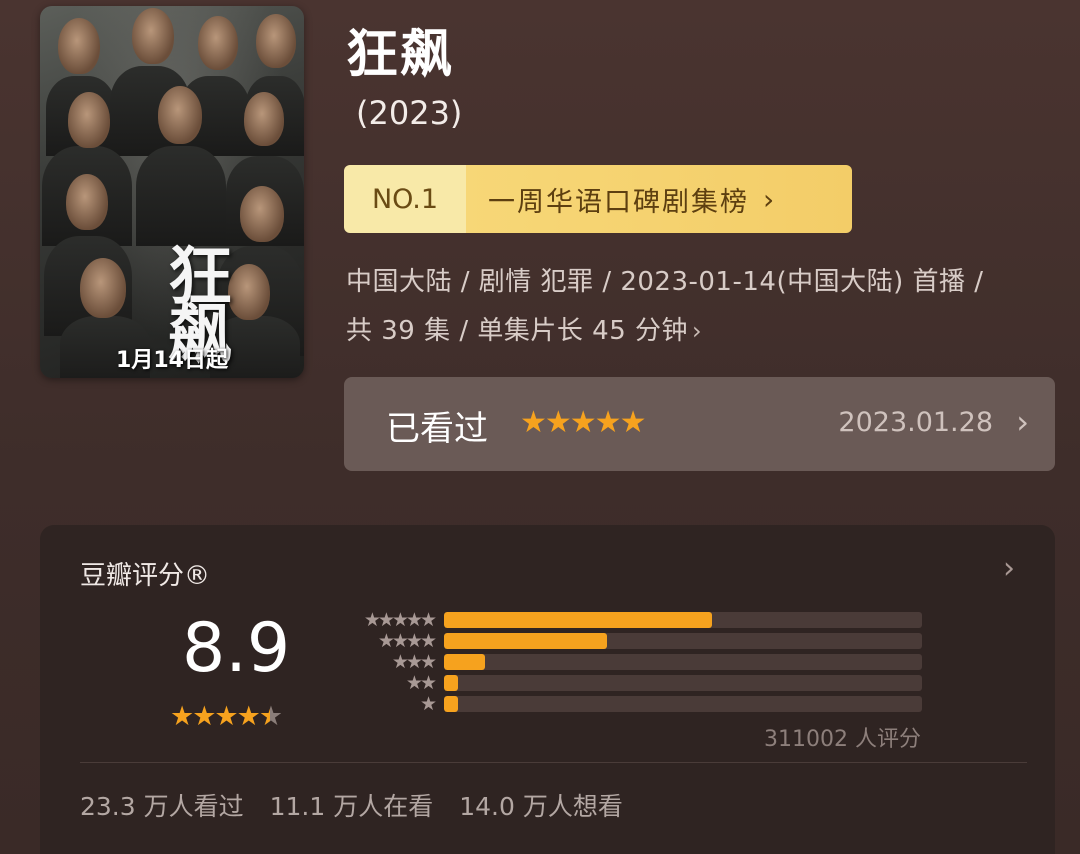 The height and width of the screenshot is (854, 1080). What do you see at coordinates (414, 662) in the screenshot?
I see `dist-stars-3: ★★★` at bounding box center [414, 662].